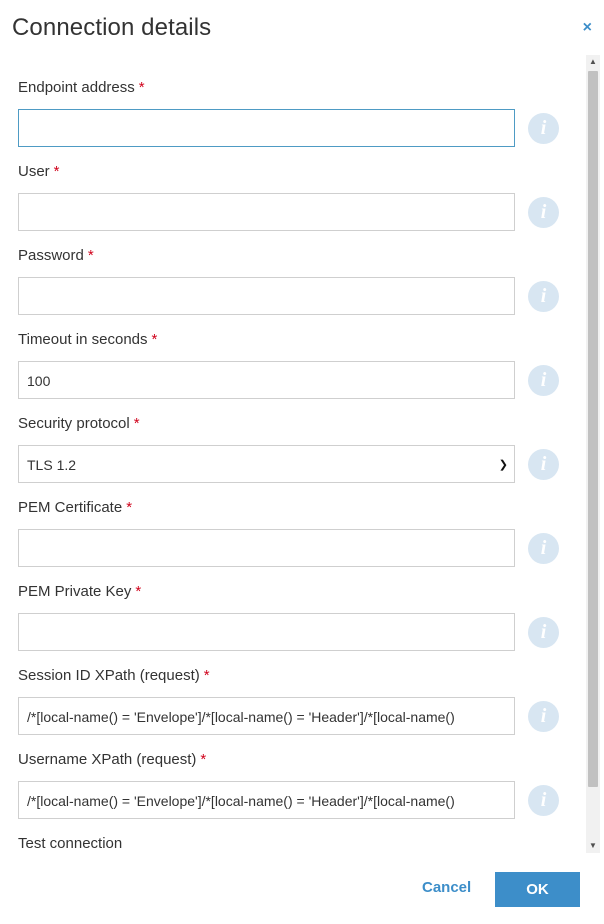  What do you see at coordinates (446, 887) in the screenshot?
I see `cancel-button: Cancel` at bounding box center [446, 887].